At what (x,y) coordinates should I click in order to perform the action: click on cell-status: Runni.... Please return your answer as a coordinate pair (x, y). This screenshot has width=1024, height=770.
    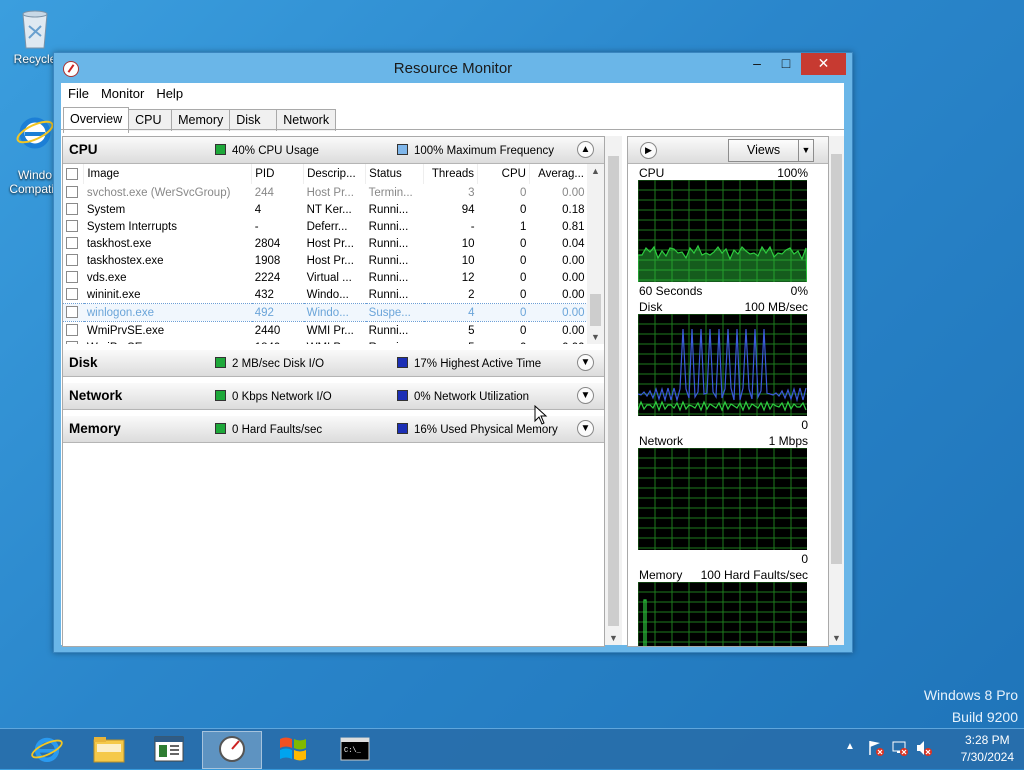
    Looking at the image, I should click on (388, 243).